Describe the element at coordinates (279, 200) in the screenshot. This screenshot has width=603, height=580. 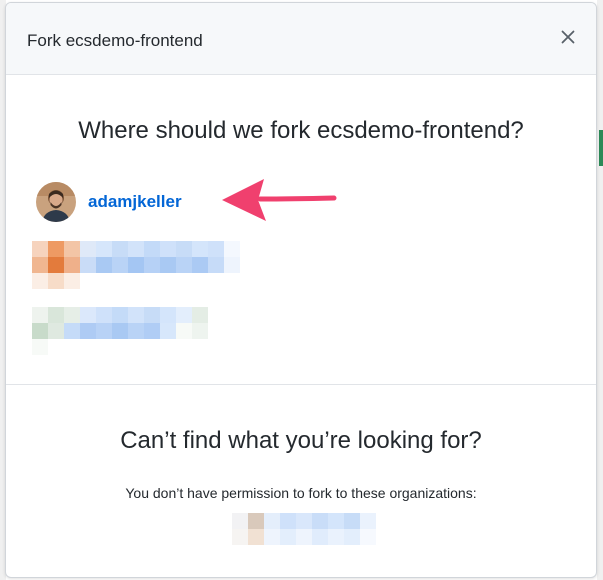
I see `pointing-arrow-icon` at that location.